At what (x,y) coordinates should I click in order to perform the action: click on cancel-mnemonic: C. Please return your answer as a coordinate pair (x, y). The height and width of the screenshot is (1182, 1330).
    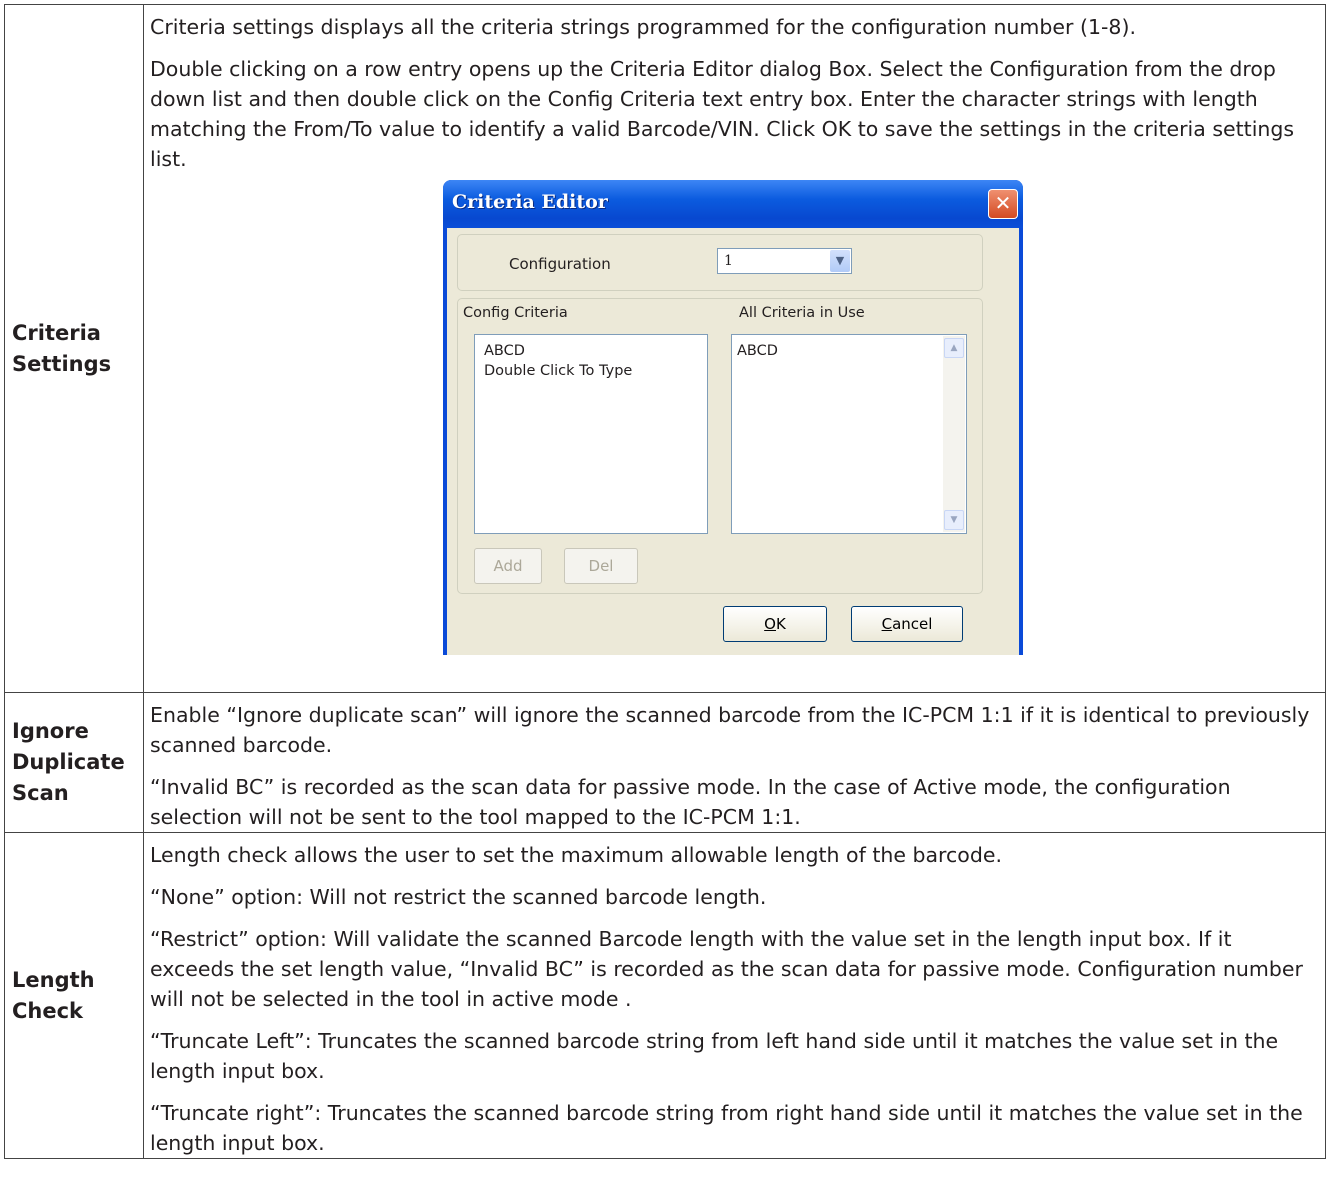
    Looking at the image, I should click on (887, 624).